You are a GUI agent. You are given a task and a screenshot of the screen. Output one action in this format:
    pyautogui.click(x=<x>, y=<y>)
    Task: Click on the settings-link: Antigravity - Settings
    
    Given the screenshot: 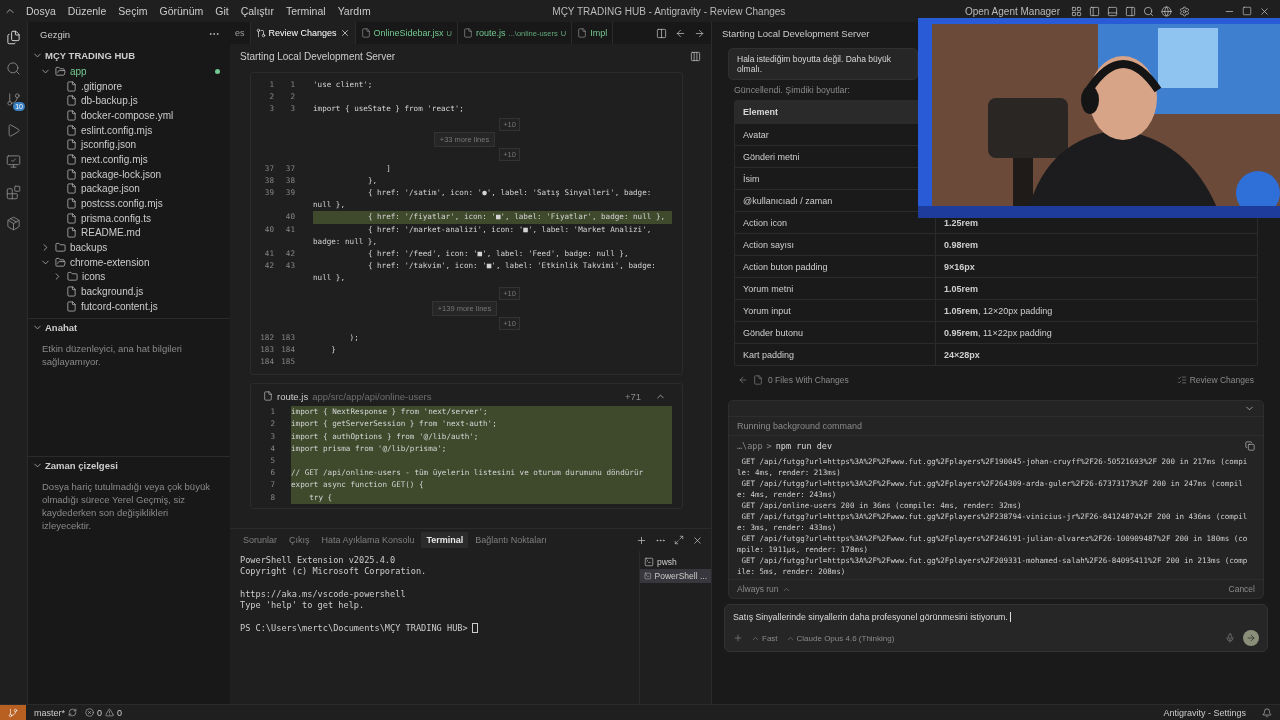 What is the action you would take?
    pyautogui.click(x=1204, y=712)
    